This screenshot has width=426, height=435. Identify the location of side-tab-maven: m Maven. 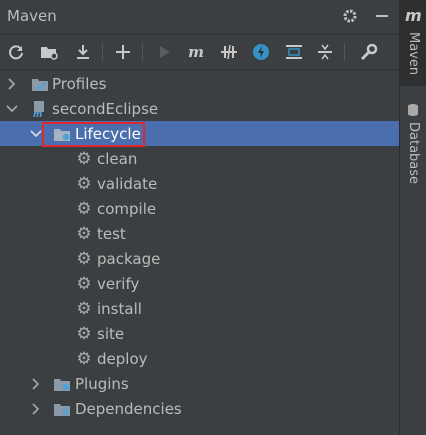
(413, 43).